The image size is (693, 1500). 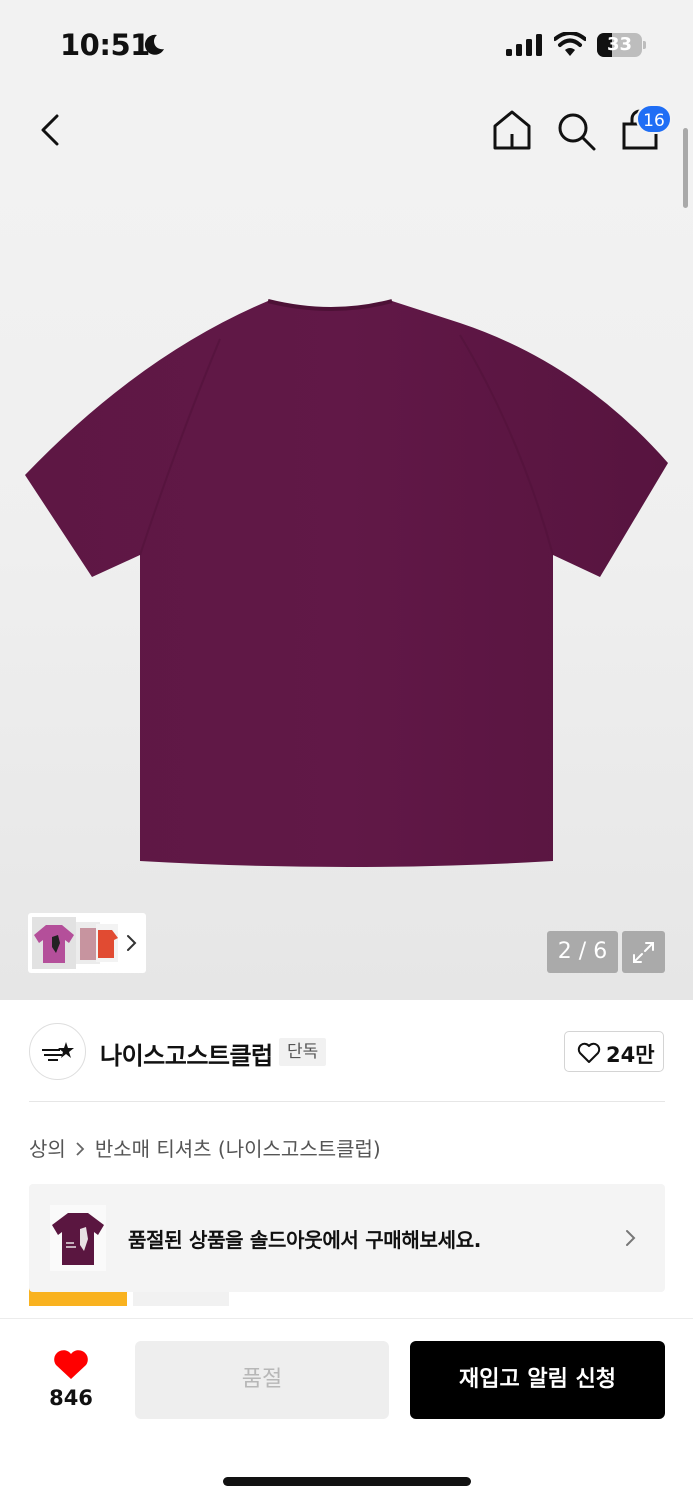 I want to click on wish-count: 846, so click(x=71, y=1398).